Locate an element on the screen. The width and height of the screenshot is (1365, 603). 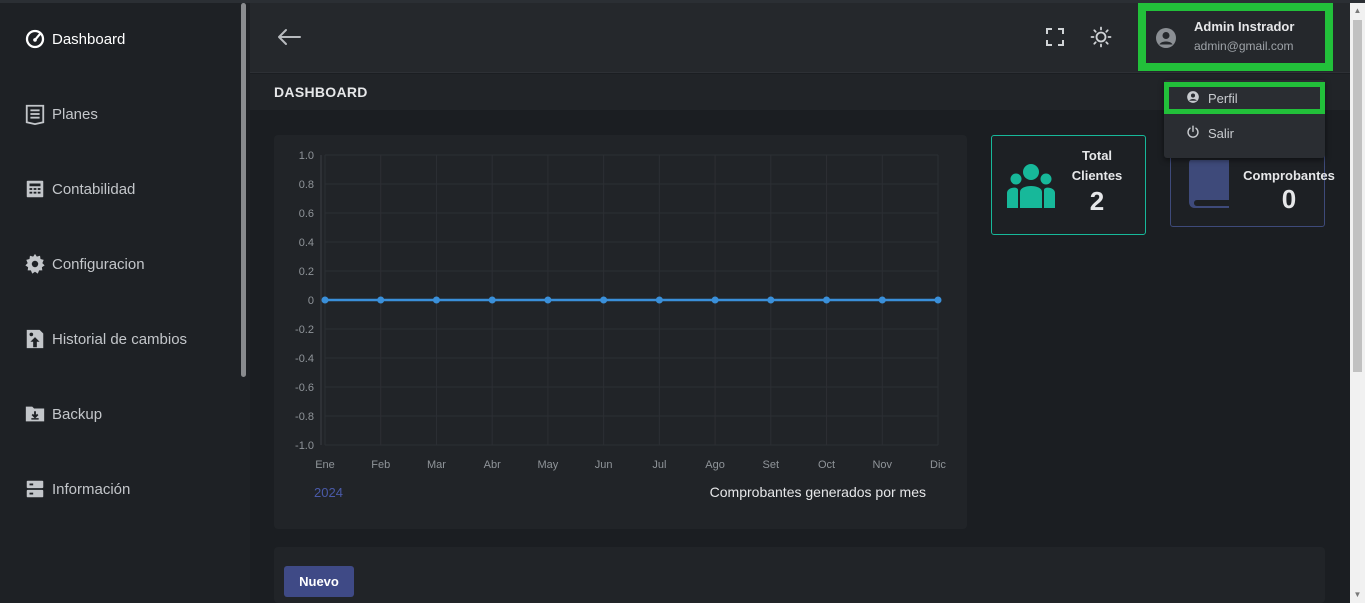
power-icon is located at coordinates (1193, 133).